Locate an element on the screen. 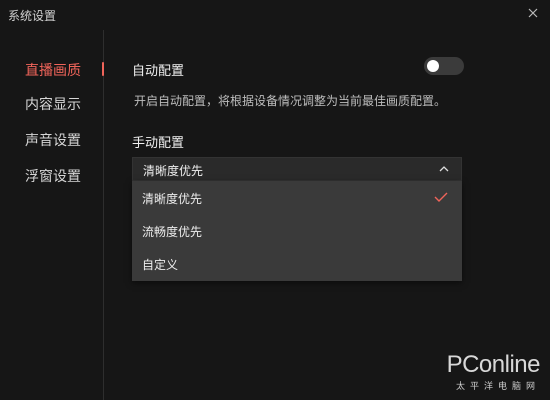 The height and width of the screenshot is (400, 550). watermark-main: PConline is located at coordinates (493, 364).